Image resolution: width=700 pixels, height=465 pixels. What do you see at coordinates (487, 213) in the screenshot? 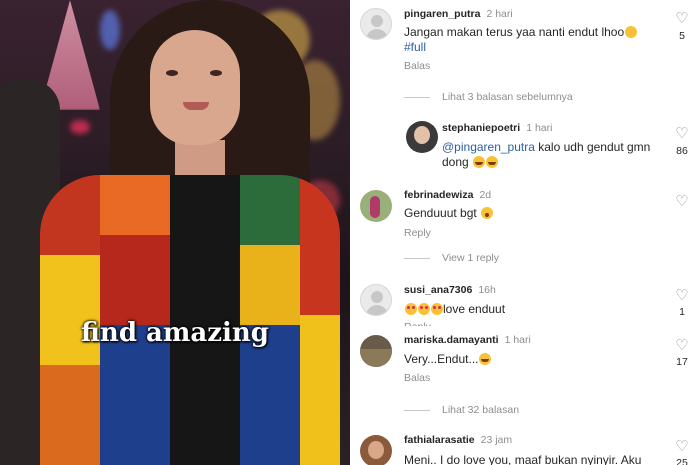
I see `surprised-emoji-icon` at bounding box center [487, 213].